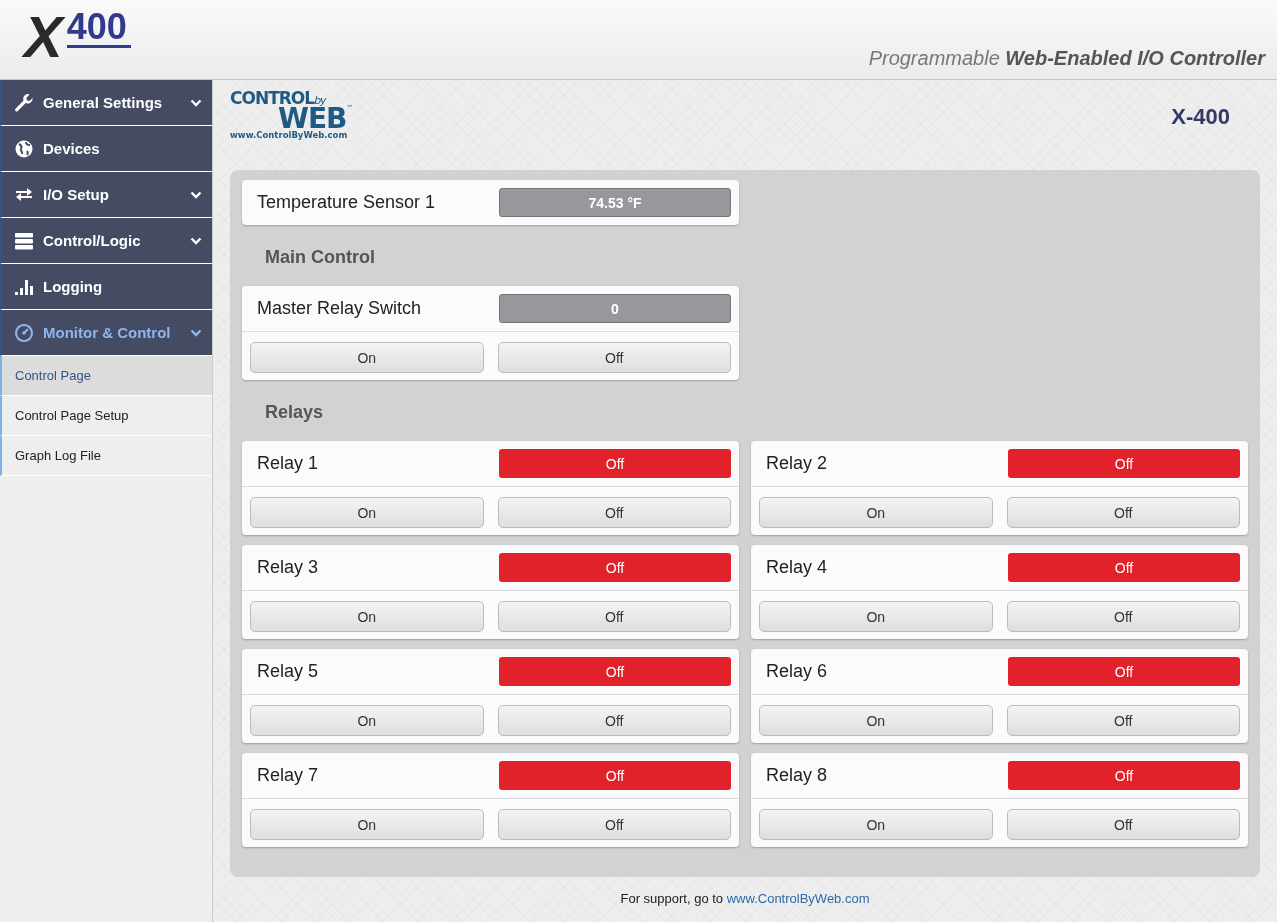 This screenshot has height=922, width=1277. Describe the element at coordinates (798, 898) in the screenshot. I see `support-link: www.ControlByWeb.com` at that location.